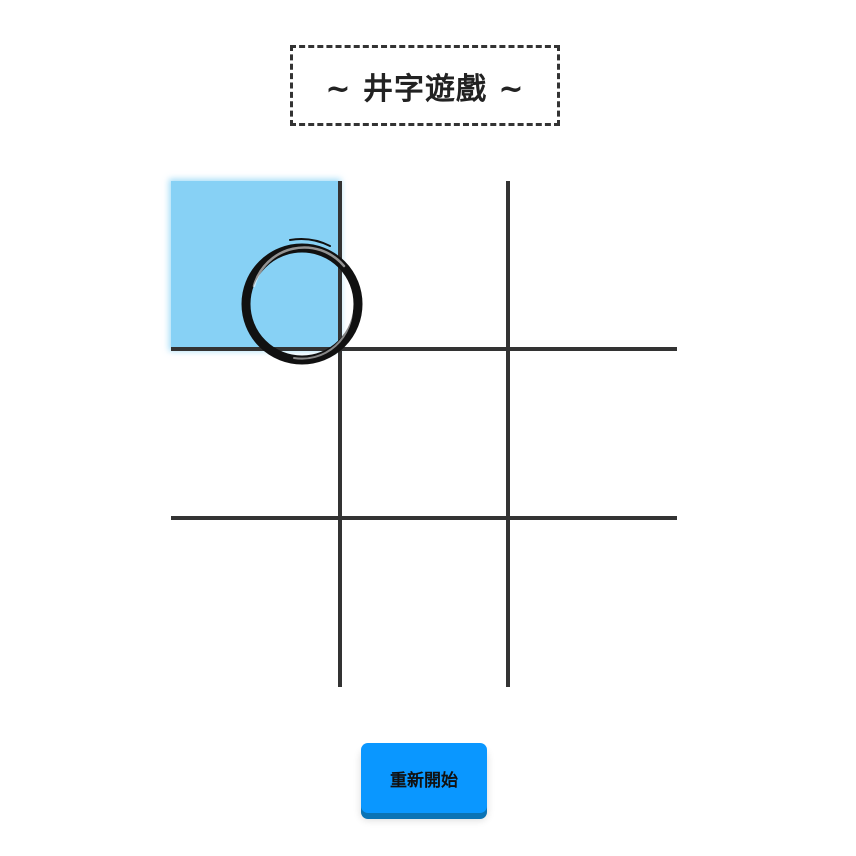 Image resolution: width=856 pixels, height=856 pixels. Describe the element at coordinates (255, 434) in the screenshot. I see `board-cell-r2c1` at that location.